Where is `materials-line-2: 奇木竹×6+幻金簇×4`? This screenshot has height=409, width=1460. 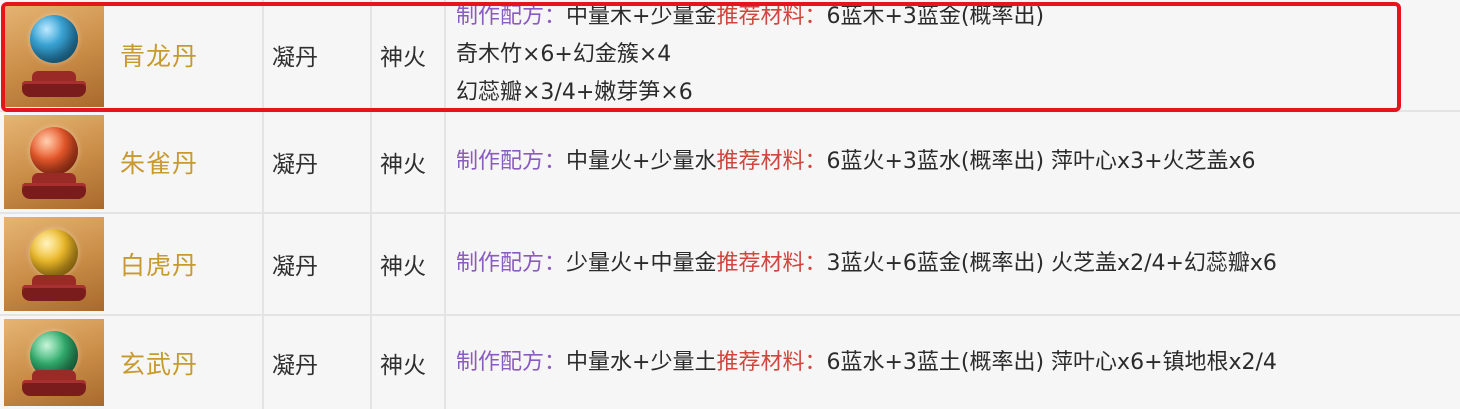 materials-line-2: 奇木竹×6+幻金簇×4 is located at coordinates (564, 54).